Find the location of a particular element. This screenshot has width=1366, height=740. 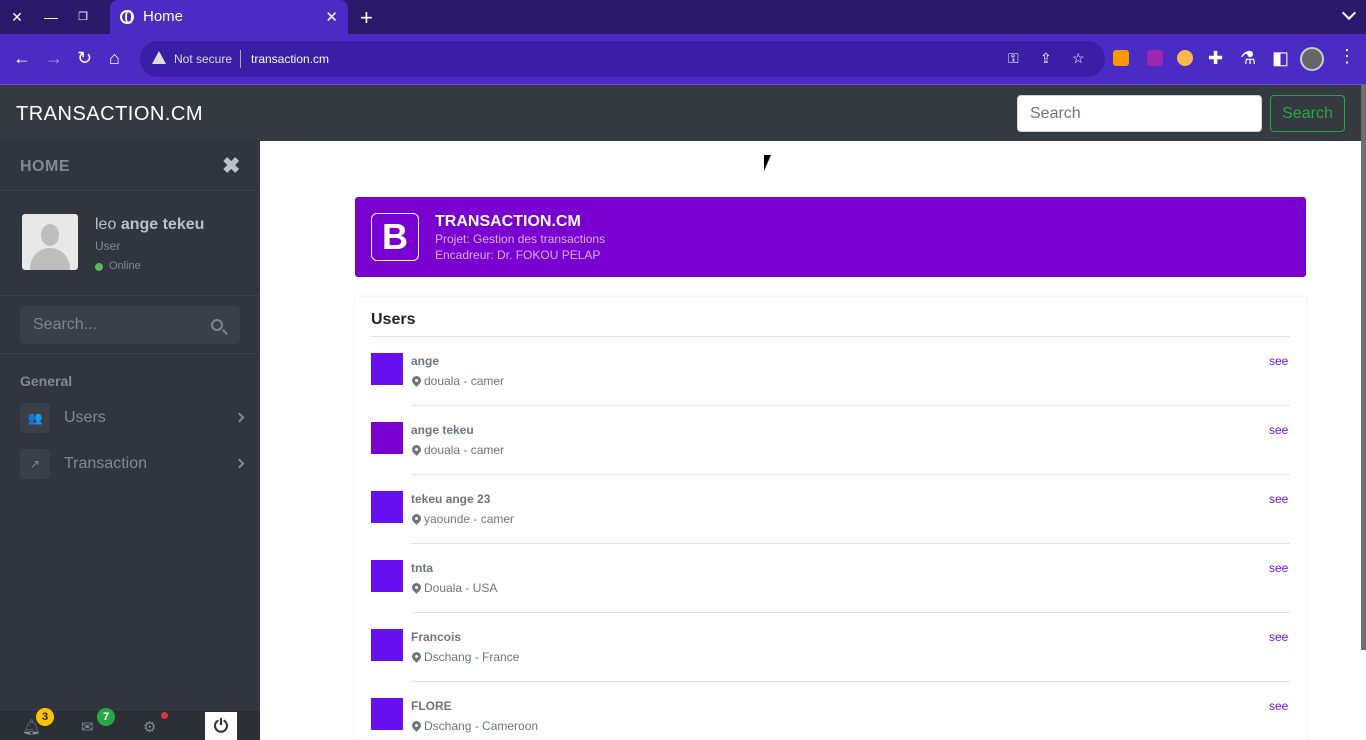

brand-title: TRANSACTION.CM is located at coordinates (109, 114).